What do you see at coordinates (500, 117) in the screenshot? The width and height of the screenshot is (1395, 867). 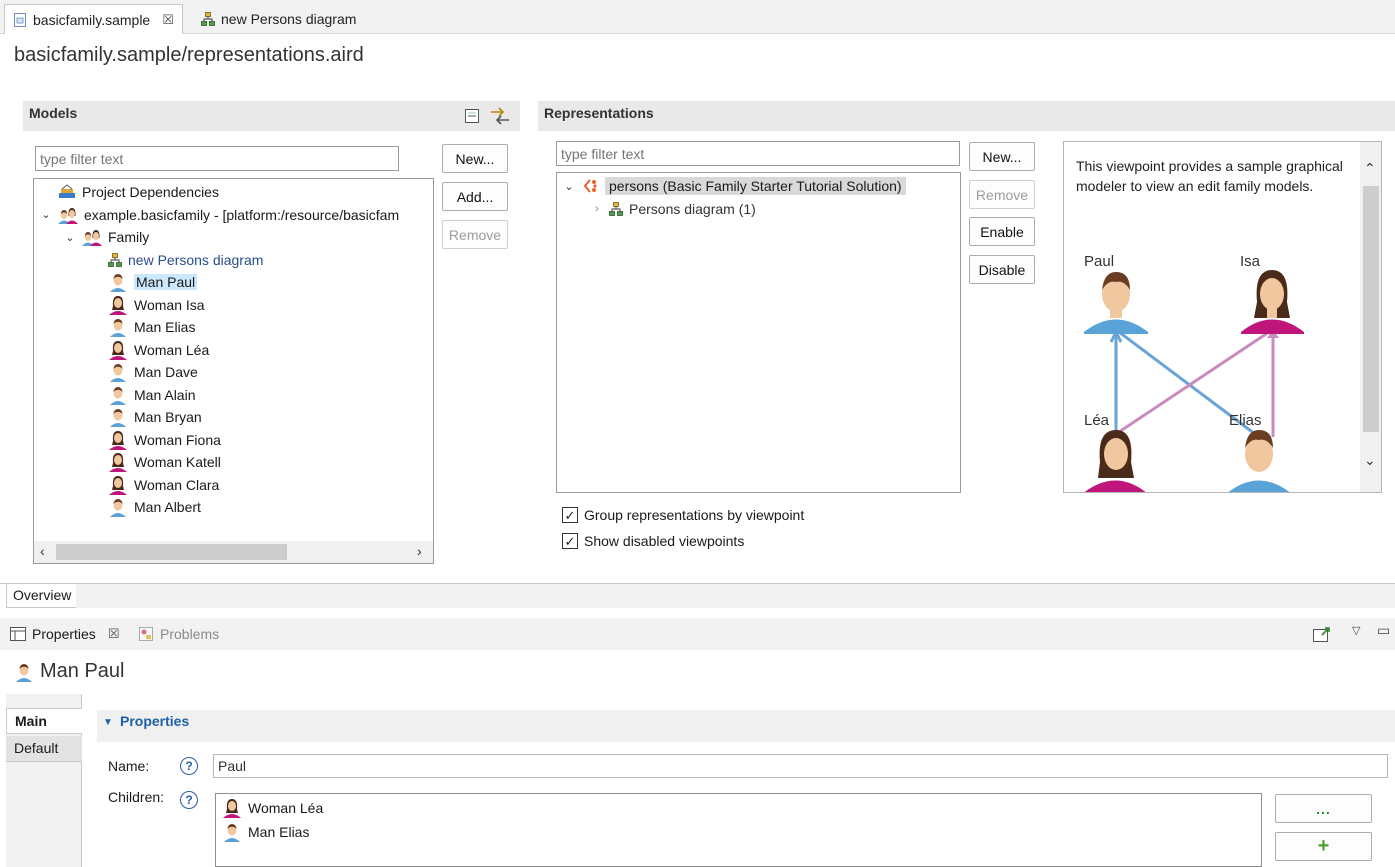 I see `link-editor-icon` at bounding box center [500, 117].